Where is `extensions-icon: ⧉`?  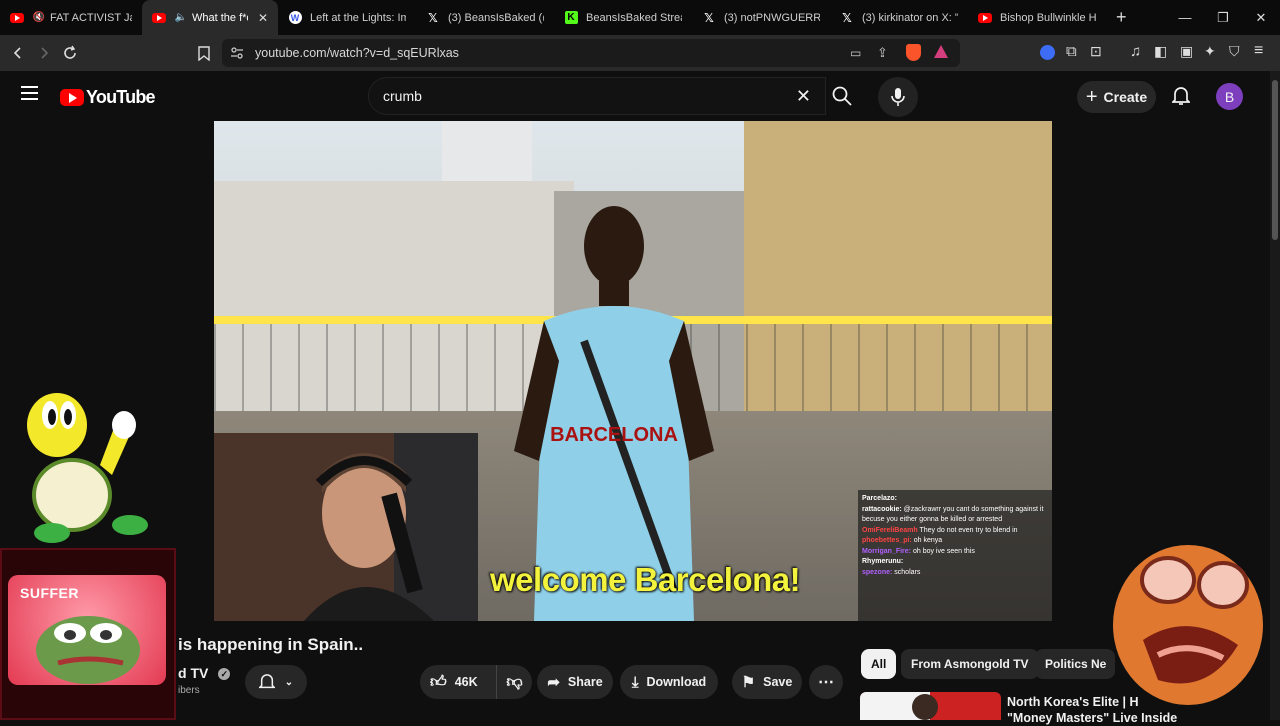
extensions-icon: ⧉ is located at coordinates (1071, 51).